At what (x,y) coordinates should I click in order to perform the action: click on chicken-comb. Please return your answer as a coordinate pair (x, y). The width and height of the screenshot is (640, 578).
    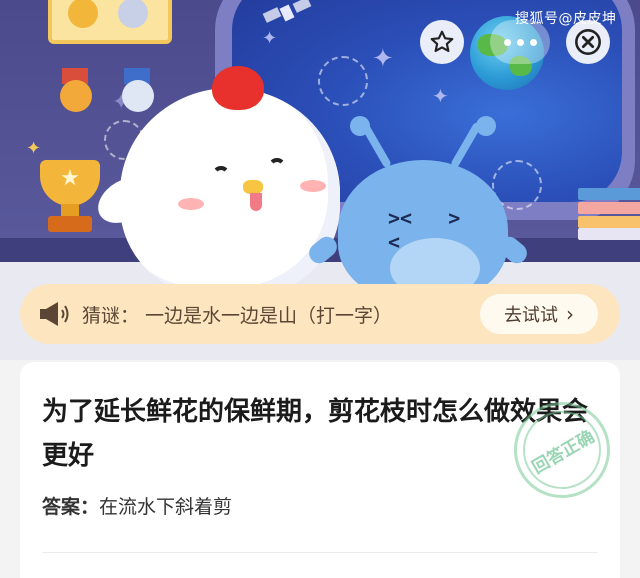
    Looking at the image, I should click on (238, 88).